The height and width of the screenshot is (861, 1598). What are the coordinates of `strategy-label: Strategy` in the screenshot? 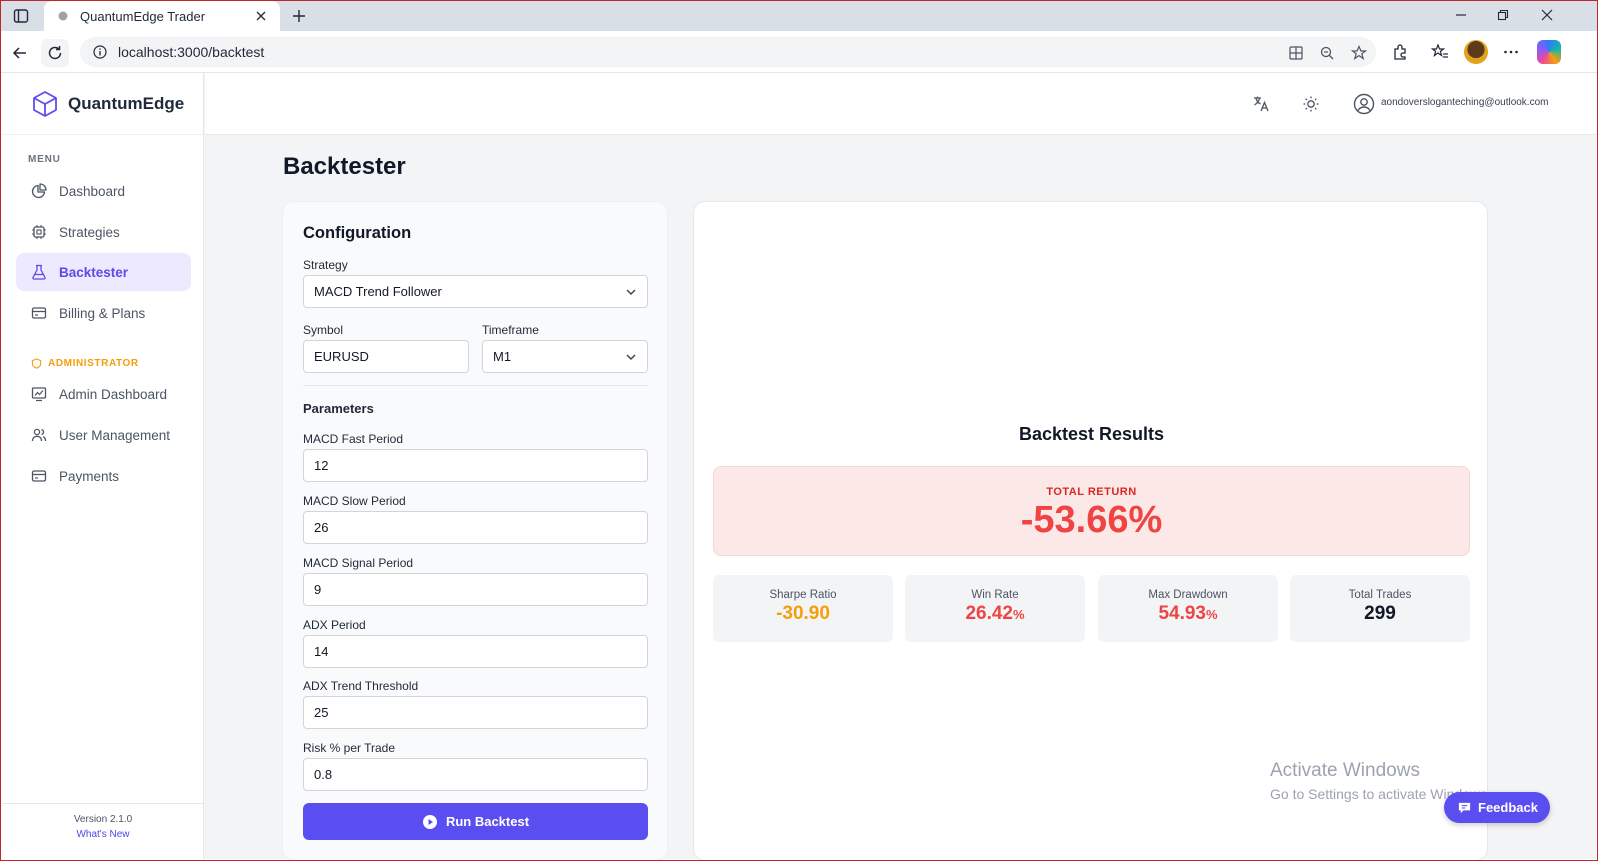 It's located at (325, 265).